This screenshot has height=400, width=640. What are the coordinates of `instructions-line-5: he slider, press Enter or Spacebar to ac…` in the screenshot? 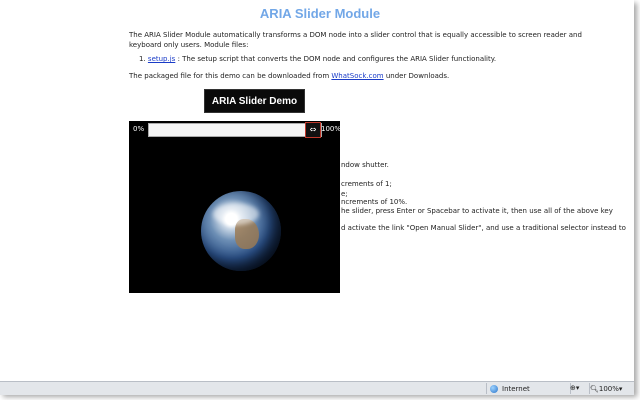 It's located at (477, 211).